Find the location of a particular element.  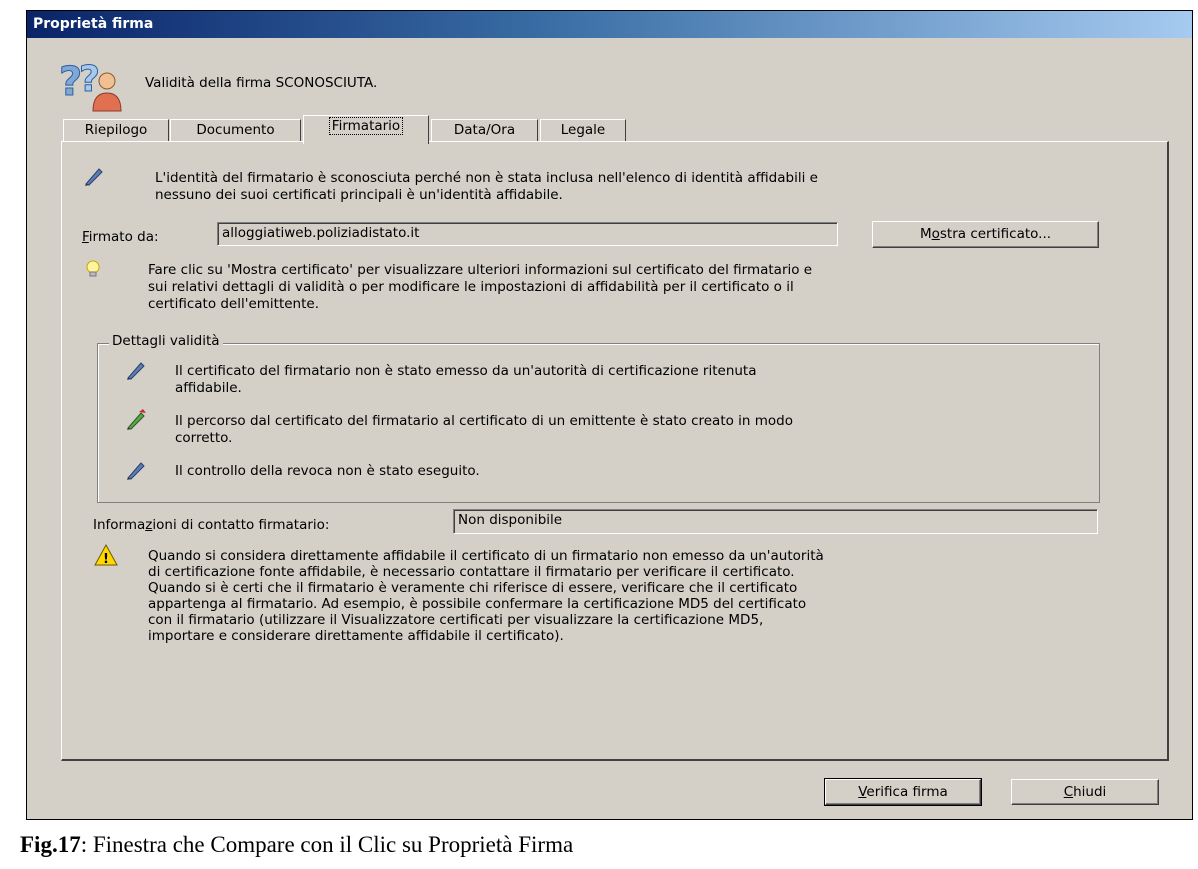

contact-info-value: Non disponibile is located at coordinates (510, 520).